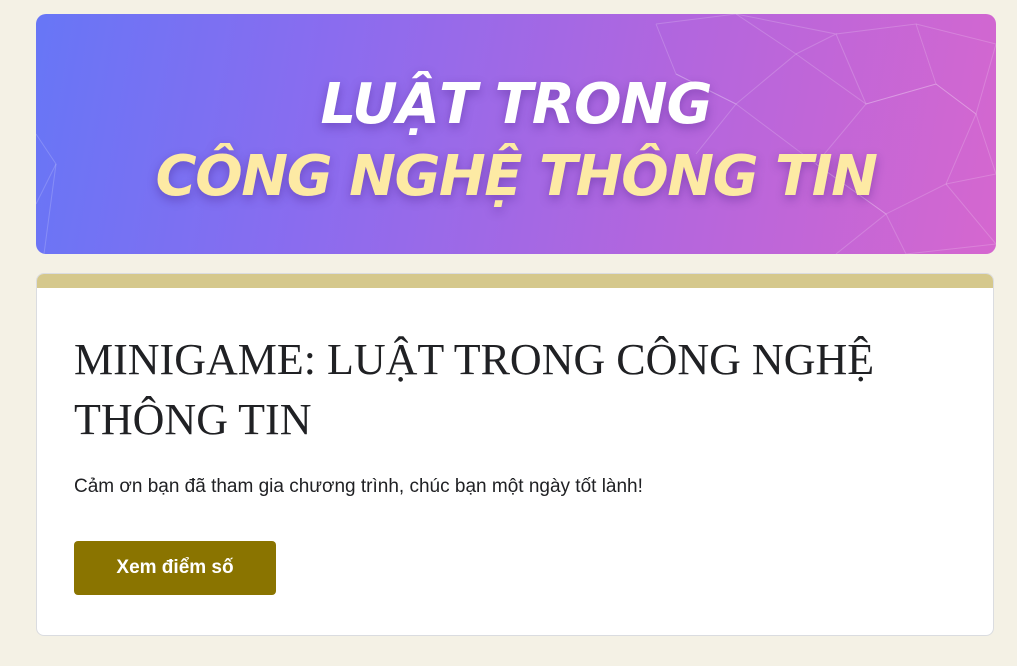 This screenshot has height=666, width=1017. Describe the element at coordinates (474, 389) in the screenshot. I see `form-title: MINIGAME: LUẬT TRONG CÔNG NGHỆ THÔNG TIN` at that location.